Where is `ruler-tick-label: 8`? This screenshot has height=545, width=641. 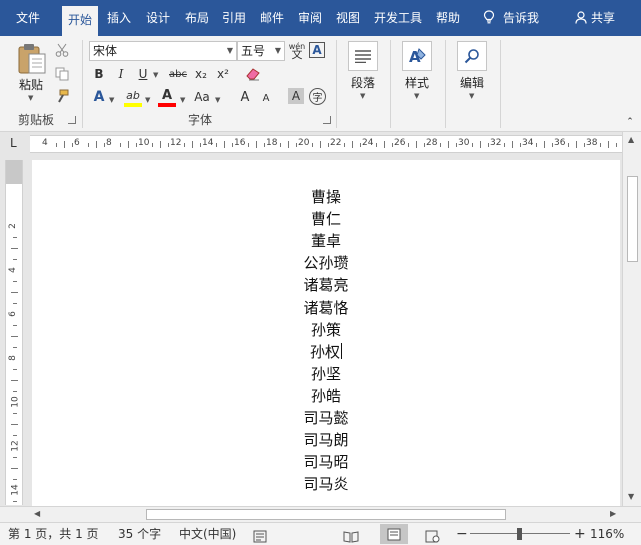
ruler-tick-label: 8 is located at coordinates (12, 358).